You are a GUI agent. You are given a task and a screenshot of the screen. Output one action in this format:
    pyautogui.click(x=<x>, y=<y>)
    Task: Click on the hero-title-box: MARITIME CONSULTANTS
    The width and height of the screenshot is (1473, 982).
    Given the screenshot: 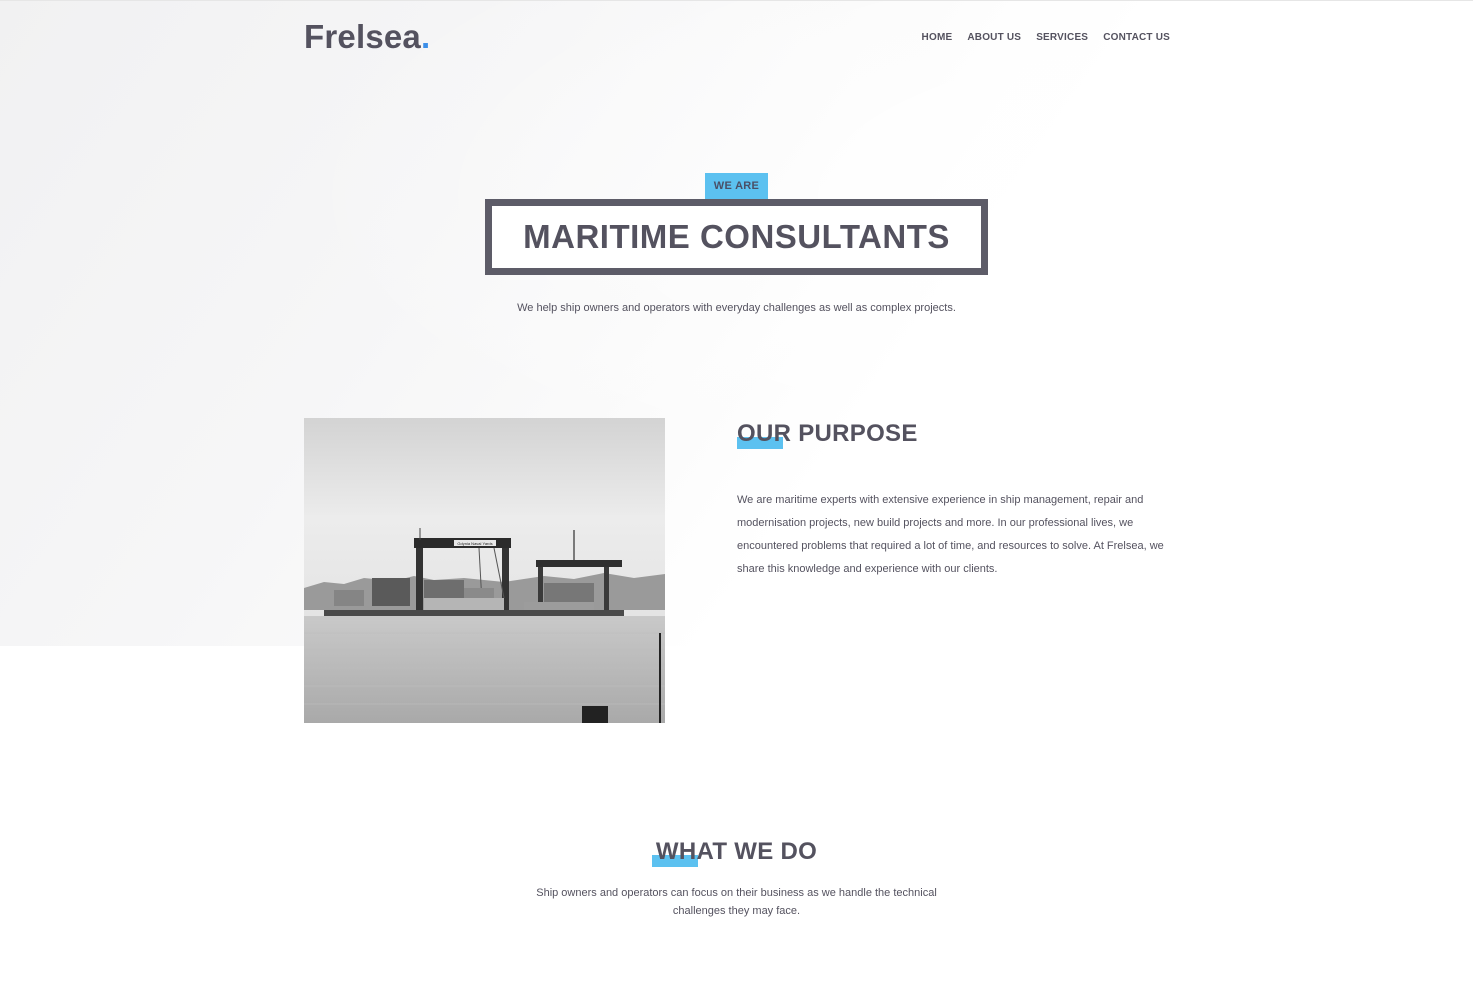 What is the action you would take?
    pyautogui.click(x=736, y=237)
    